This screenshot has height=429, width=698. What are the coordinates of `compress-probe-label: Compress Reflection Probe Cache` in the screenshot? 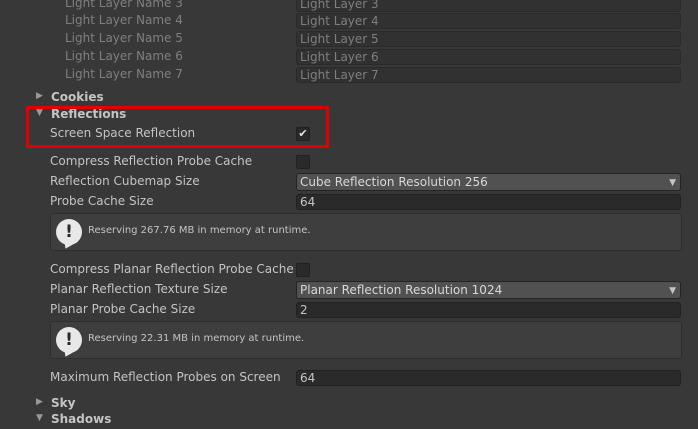 It's located at (151, 161).